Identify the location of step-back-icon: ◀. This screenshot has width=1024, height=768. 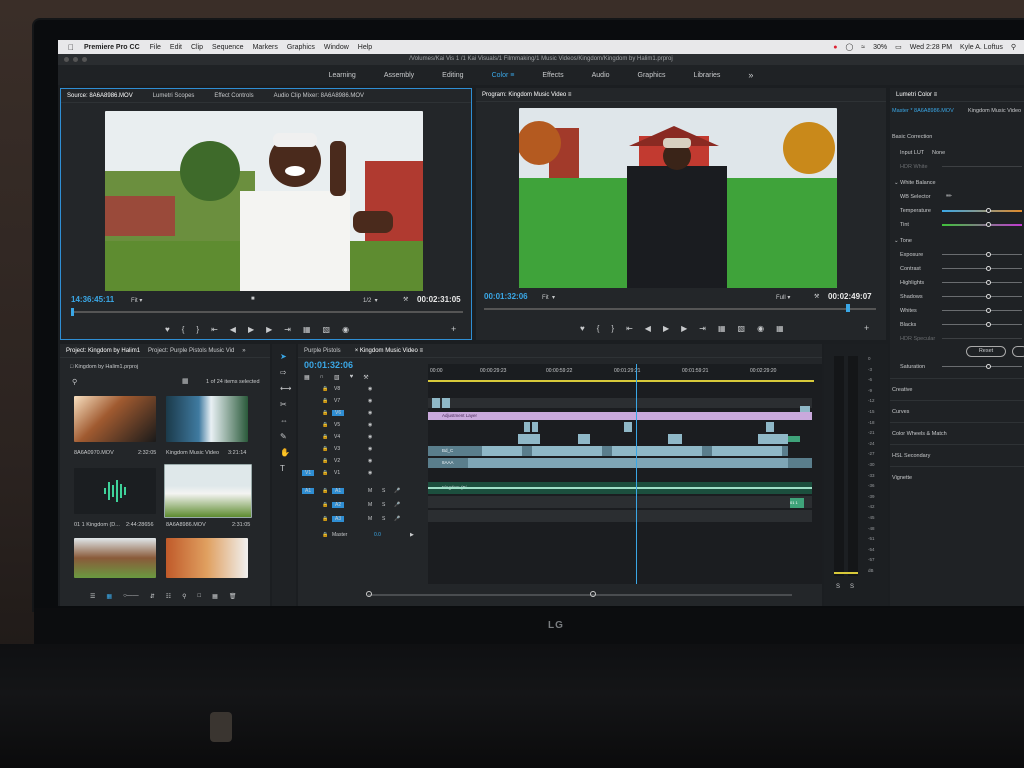
(233, 329).